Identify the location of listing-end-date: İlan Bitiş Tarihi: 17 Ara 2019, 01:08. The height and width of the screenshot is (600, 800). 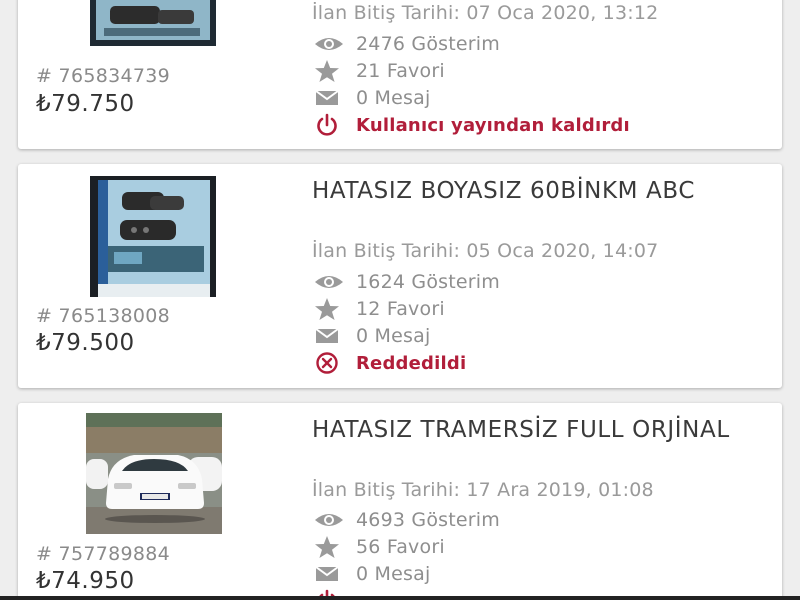
(483, 490).